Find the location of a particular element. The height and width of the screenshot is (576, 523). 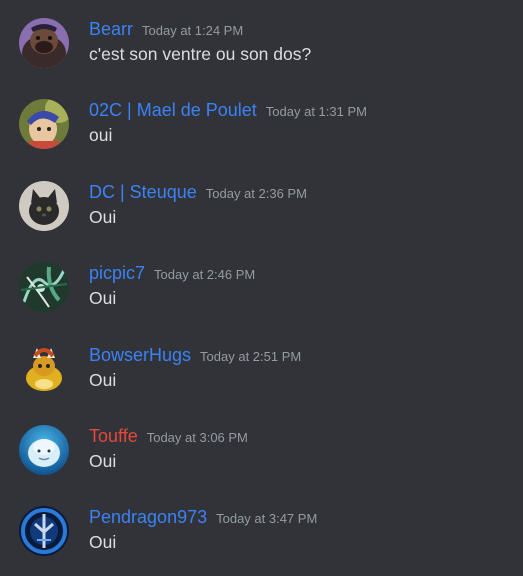

message-header: Bearr Today at 1:24 PM is located at coordinates (166, 30).